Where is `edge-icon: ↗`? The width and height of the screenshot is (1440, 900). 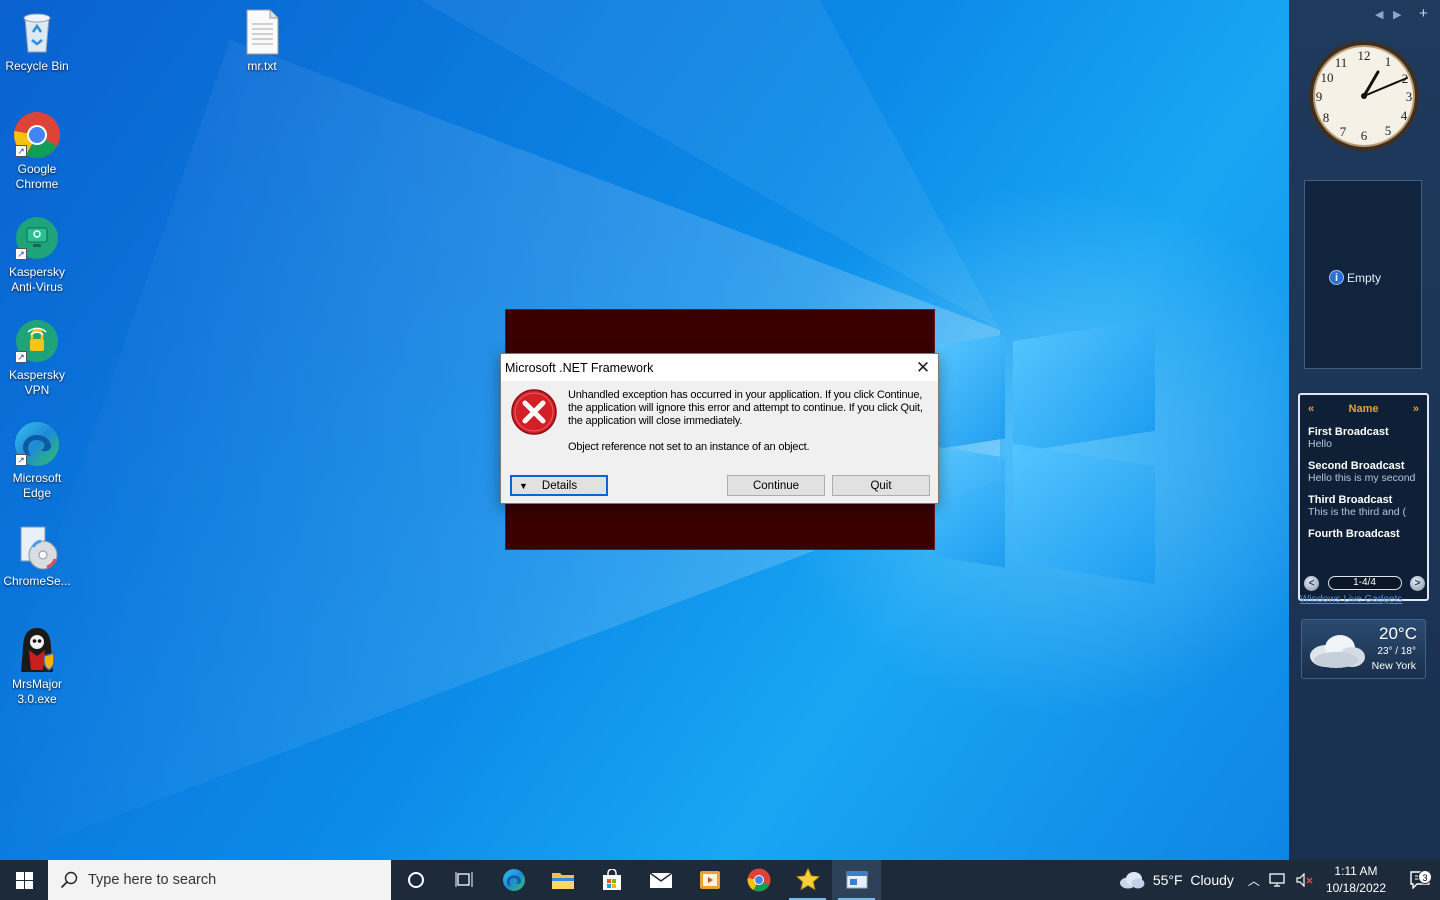
edge-icon: ↗ is located at coordinates (37, 444).